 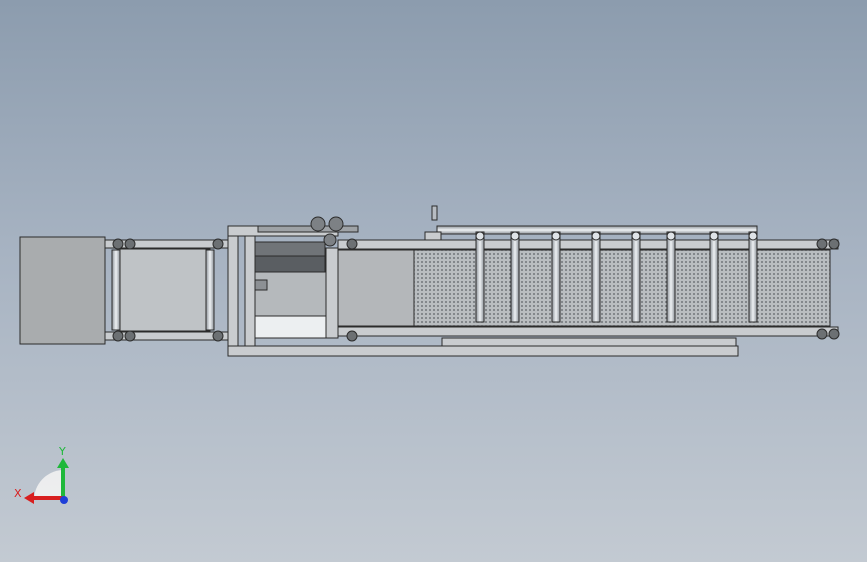 What do you see at coordinates (834, 334) in the screenshot?
I see `right-wheel-bottom-b` at bounding box center [834, 334].